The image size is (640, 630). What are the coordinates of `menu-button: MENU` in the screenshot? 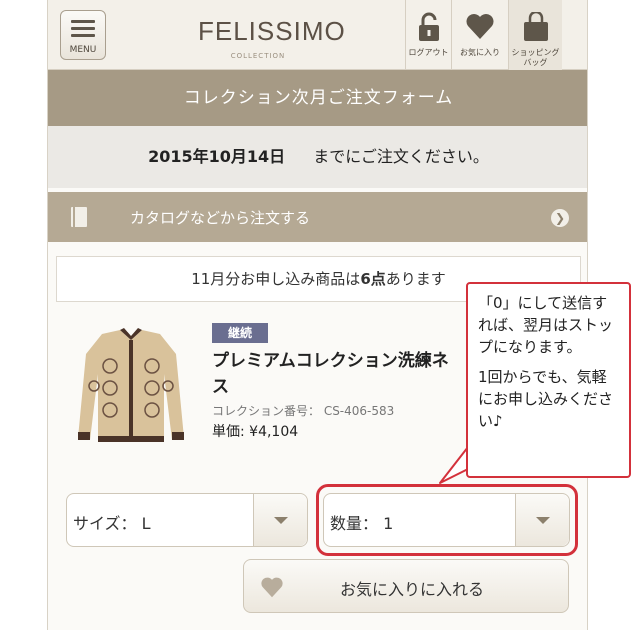 It's located at (83, 35).